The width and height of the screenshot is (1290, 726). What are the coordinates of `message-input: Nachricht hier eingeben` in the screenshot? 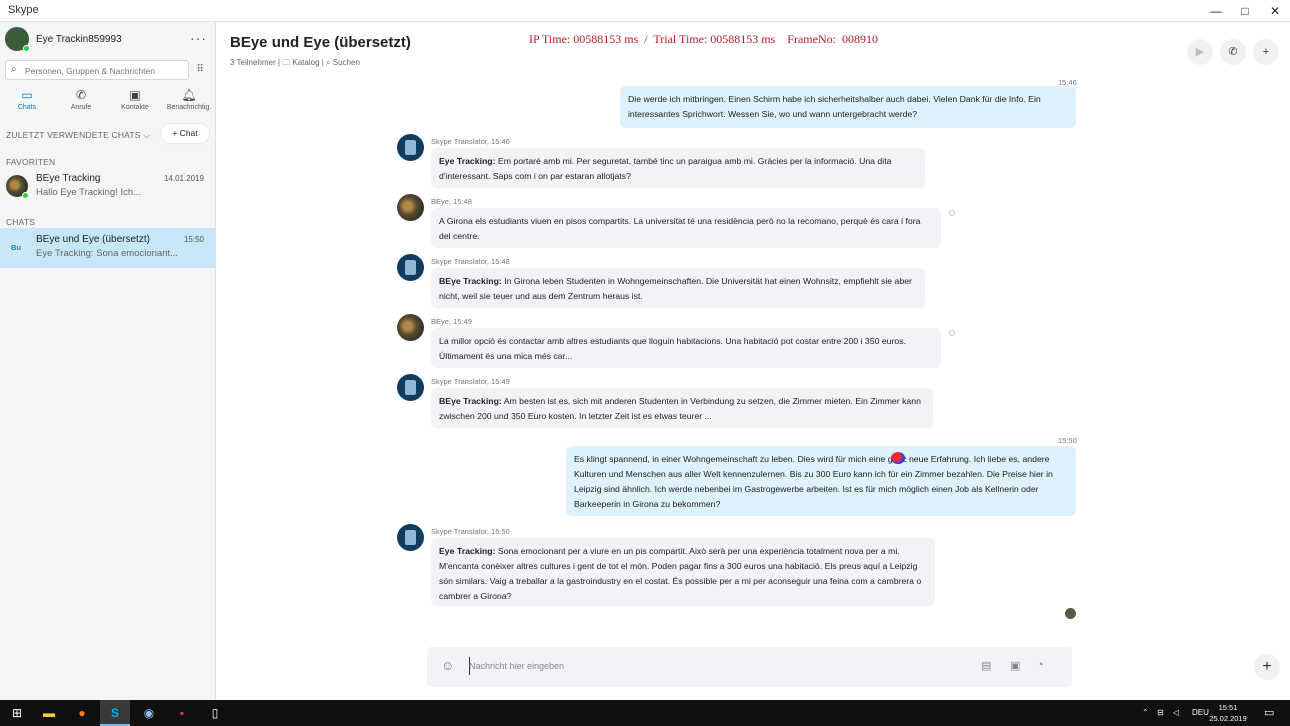 It's located at (516, 666).